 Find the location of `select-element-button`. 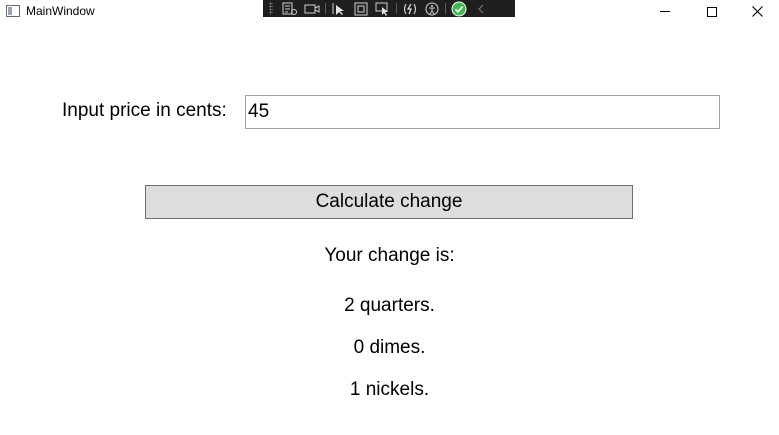

select-element-button is located at coordinates (339, 8).